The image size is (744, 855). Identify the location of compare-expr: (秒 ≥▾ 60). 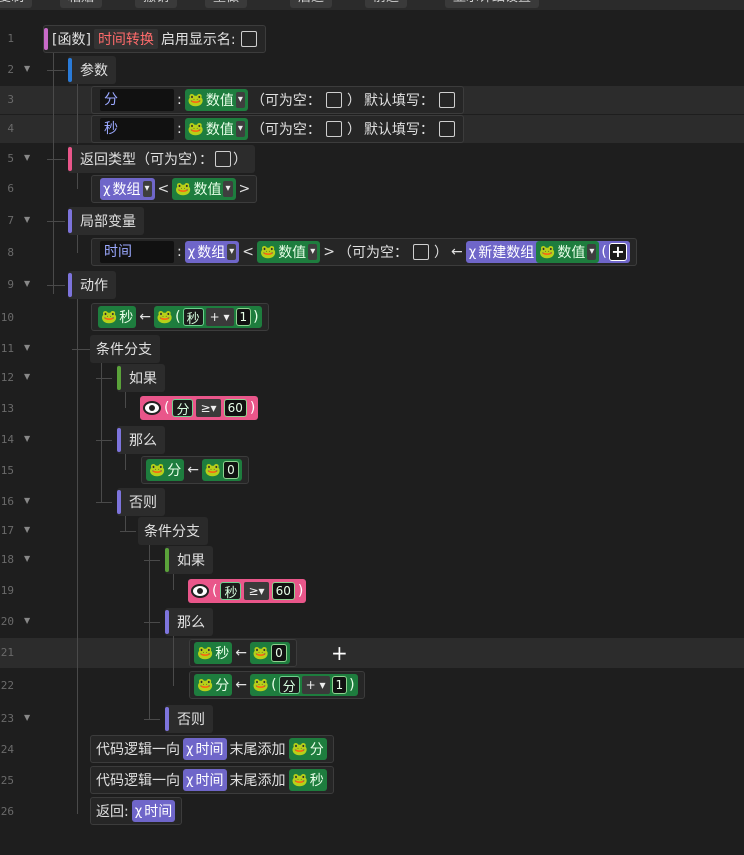
(247, 591).